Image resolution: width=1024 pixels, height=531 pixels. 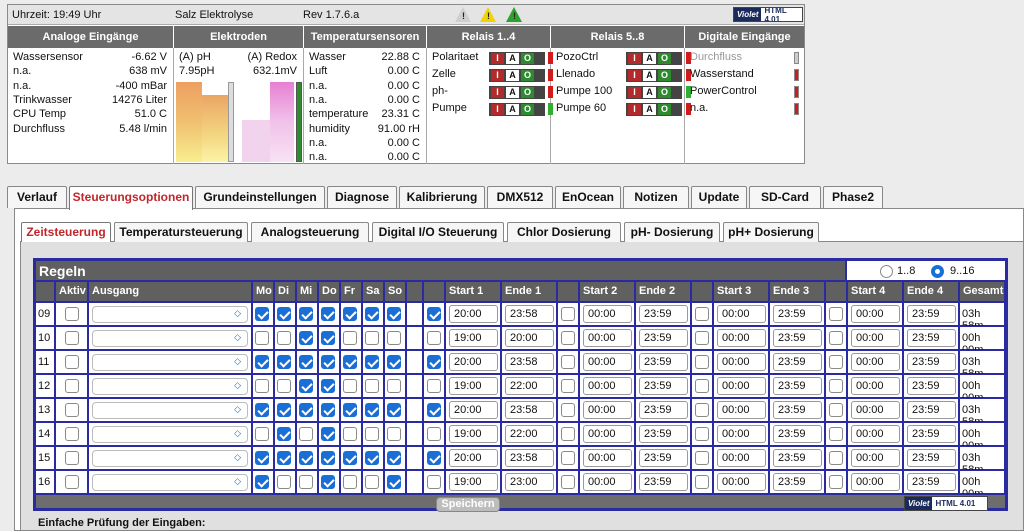 What do you see at coordinates (520, 197) in the screenshot?
I see `tab-dmx512: DMX512` at bounding box center [520, 197].